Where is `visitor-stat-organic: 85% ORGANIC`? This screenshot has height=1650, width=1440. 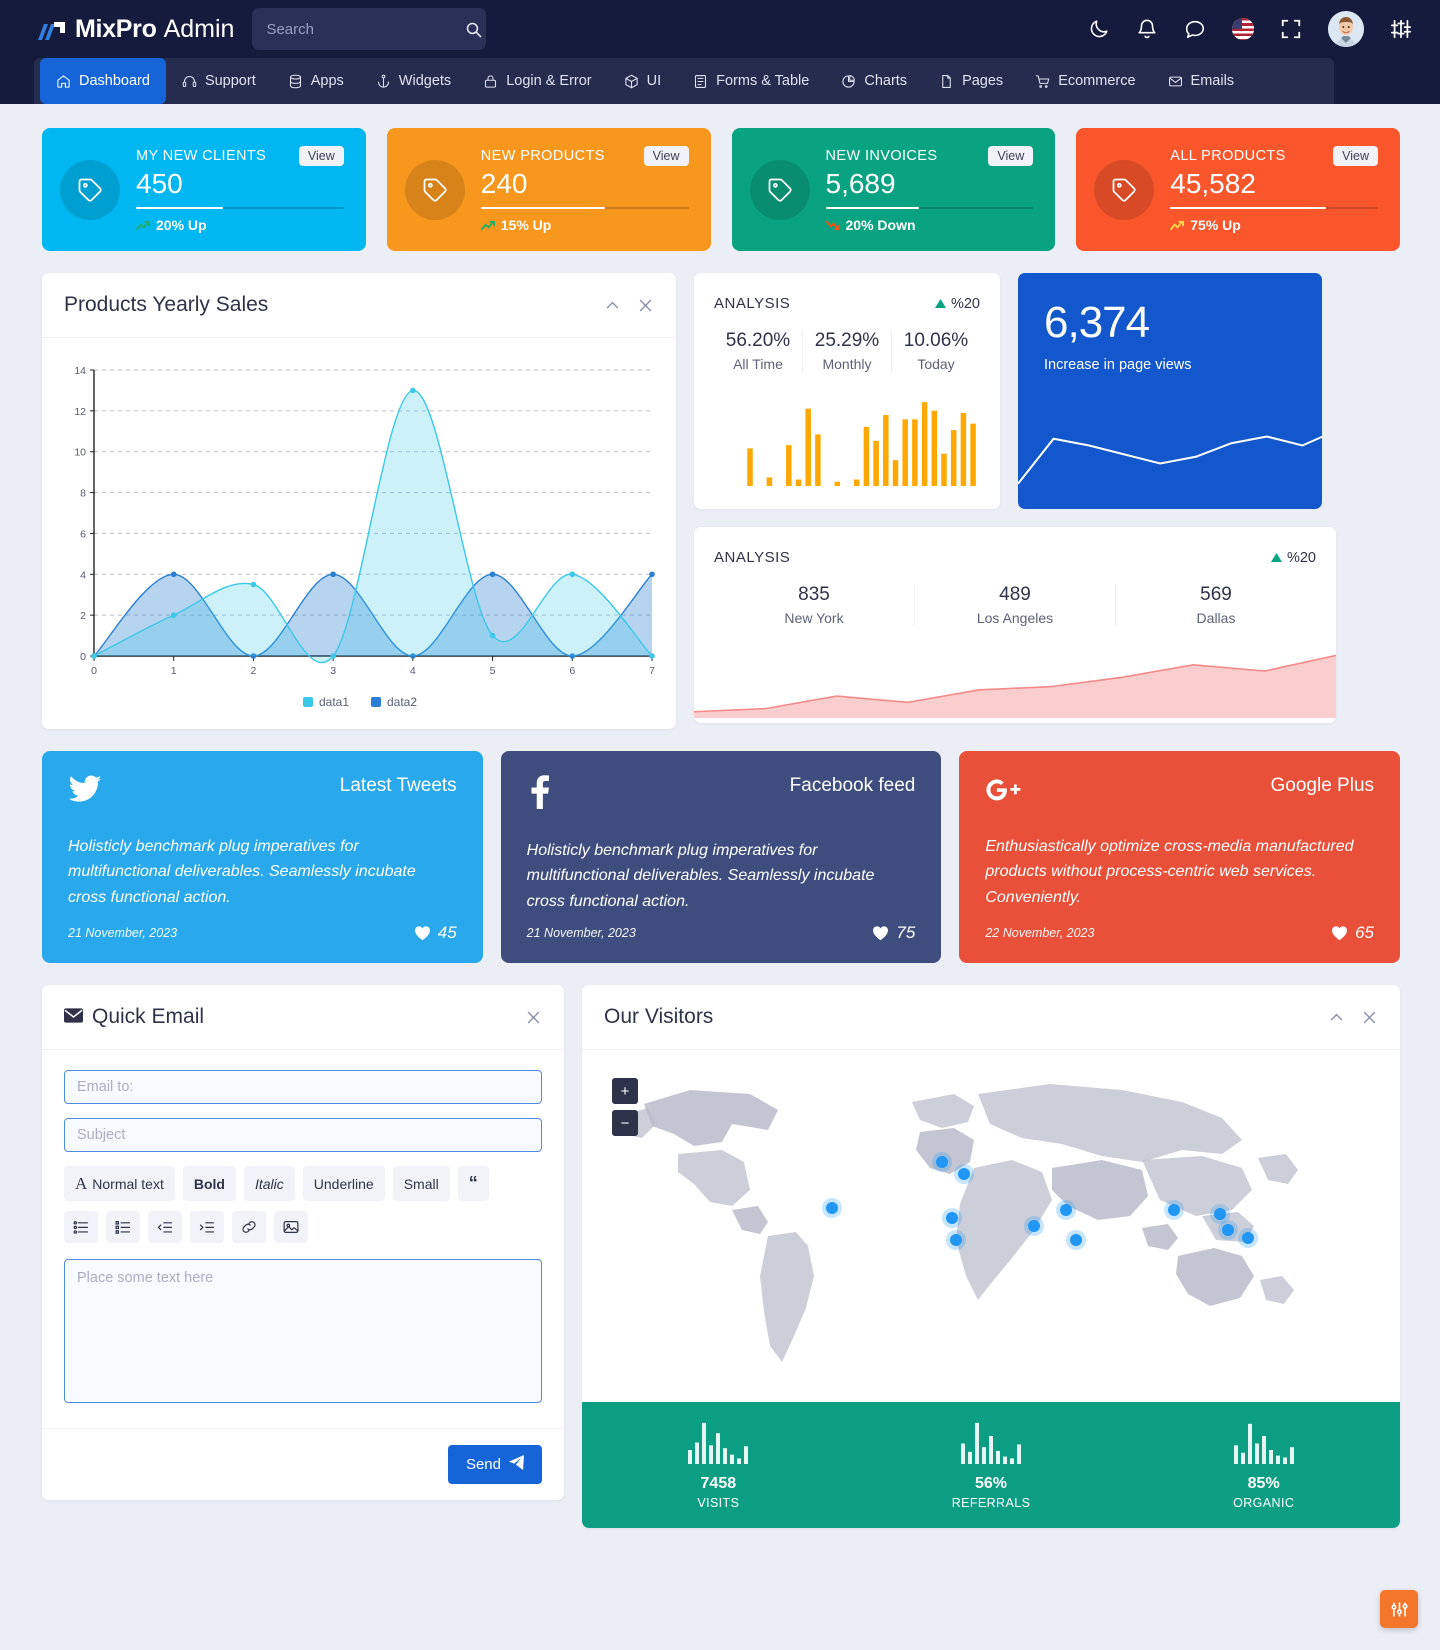
visitor-stat-organic: 85% ORGANIC is located at coordinates (1263, 1464).